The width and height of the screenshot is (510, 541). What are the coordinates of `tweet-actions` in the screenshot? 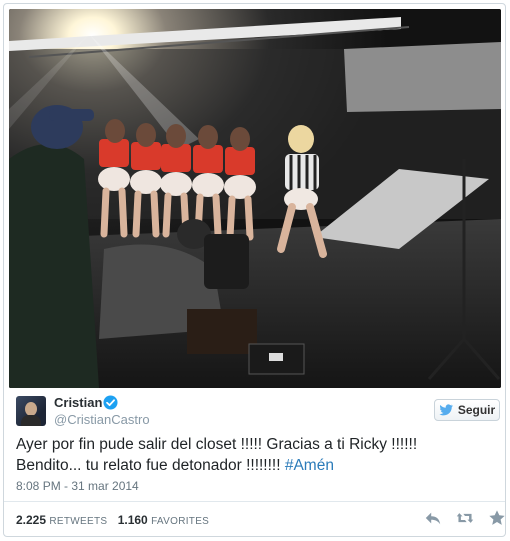 It's located at (465, 519).